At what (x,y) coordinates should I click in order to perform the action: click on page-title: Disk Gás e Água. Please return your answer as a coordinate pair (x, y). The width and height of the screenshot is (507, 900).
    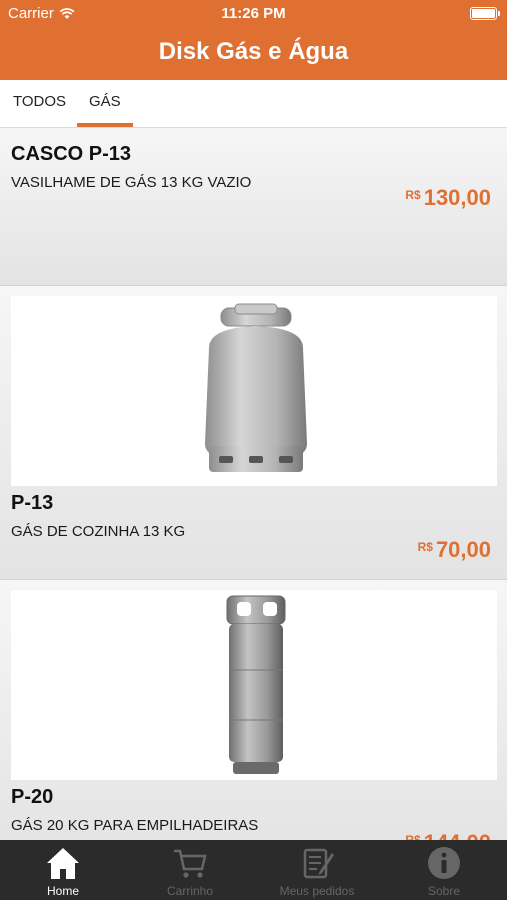
    Looking at the image, I should click on (253, 51).